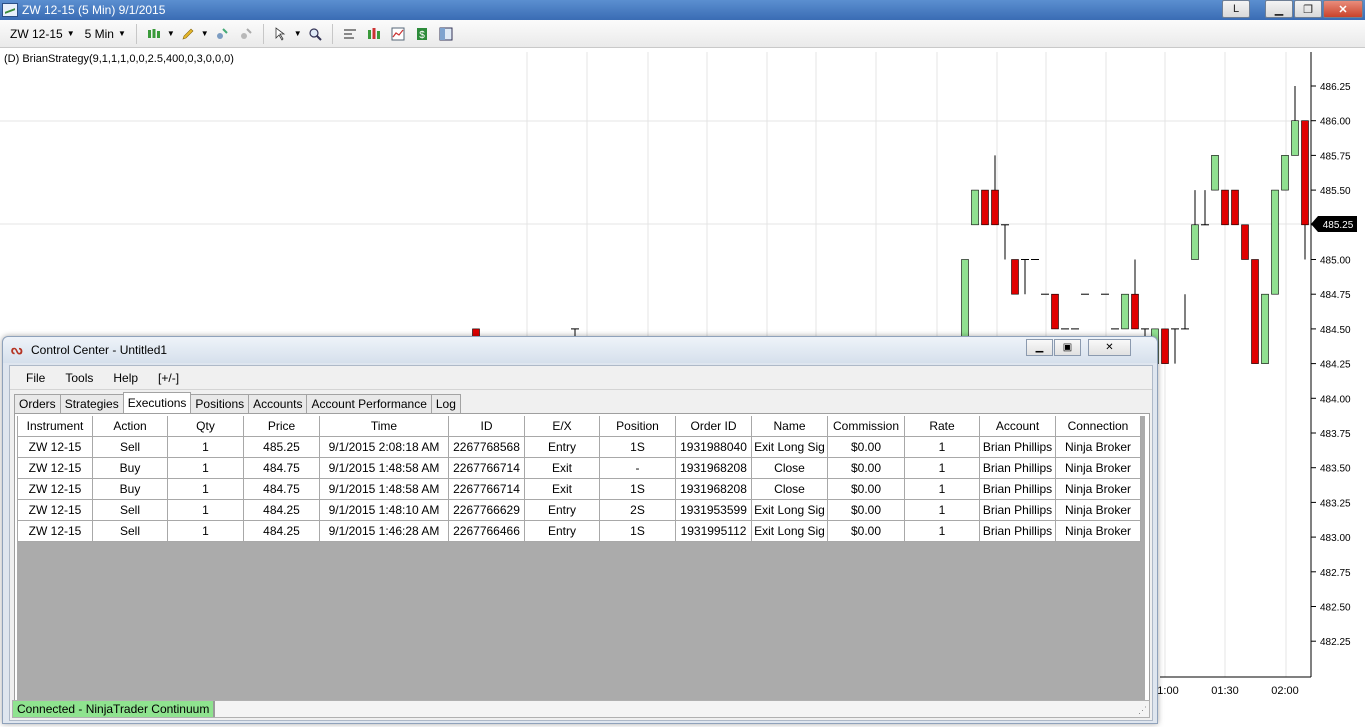  I want to click on pointer-icon, so click(281, 34).